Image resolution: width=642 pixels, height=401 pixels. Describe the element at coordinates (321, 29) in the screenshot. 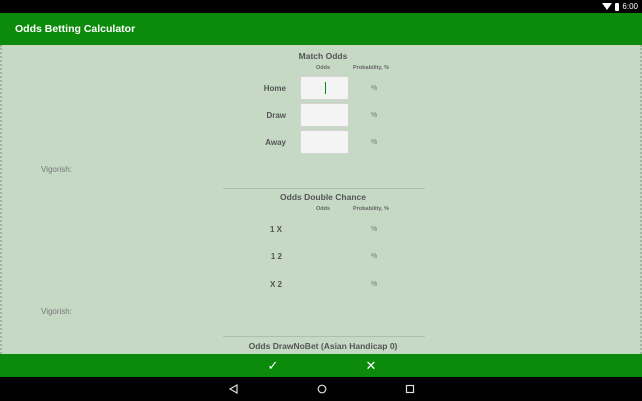

I see `app-bar: Odds Betting Calculator` at that location.